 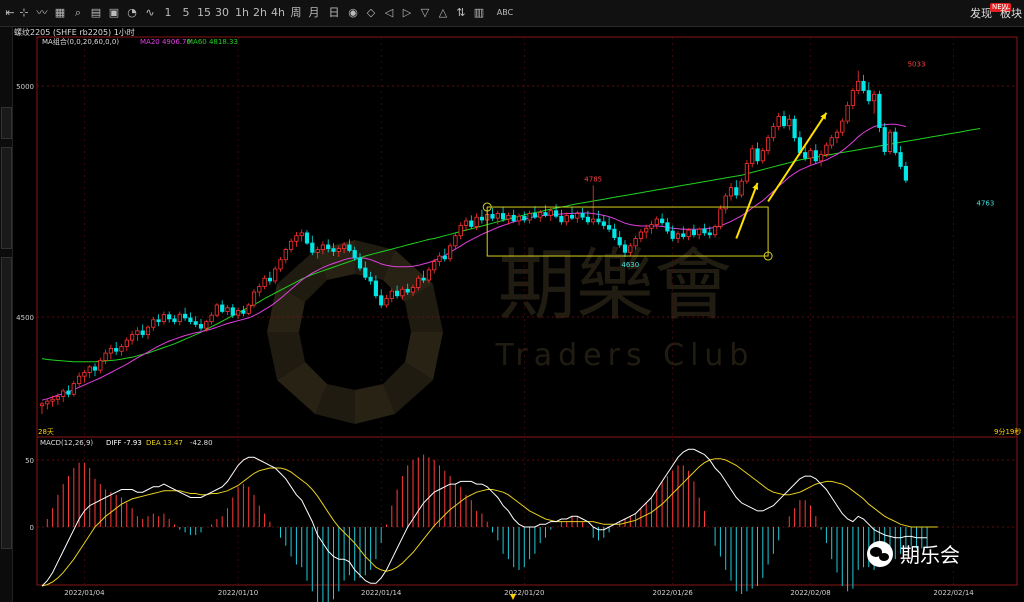 What do you see at coordinates (334, 13) in the screenshot?
I see `period-day-button: 日` at bounding box center [334, 13].